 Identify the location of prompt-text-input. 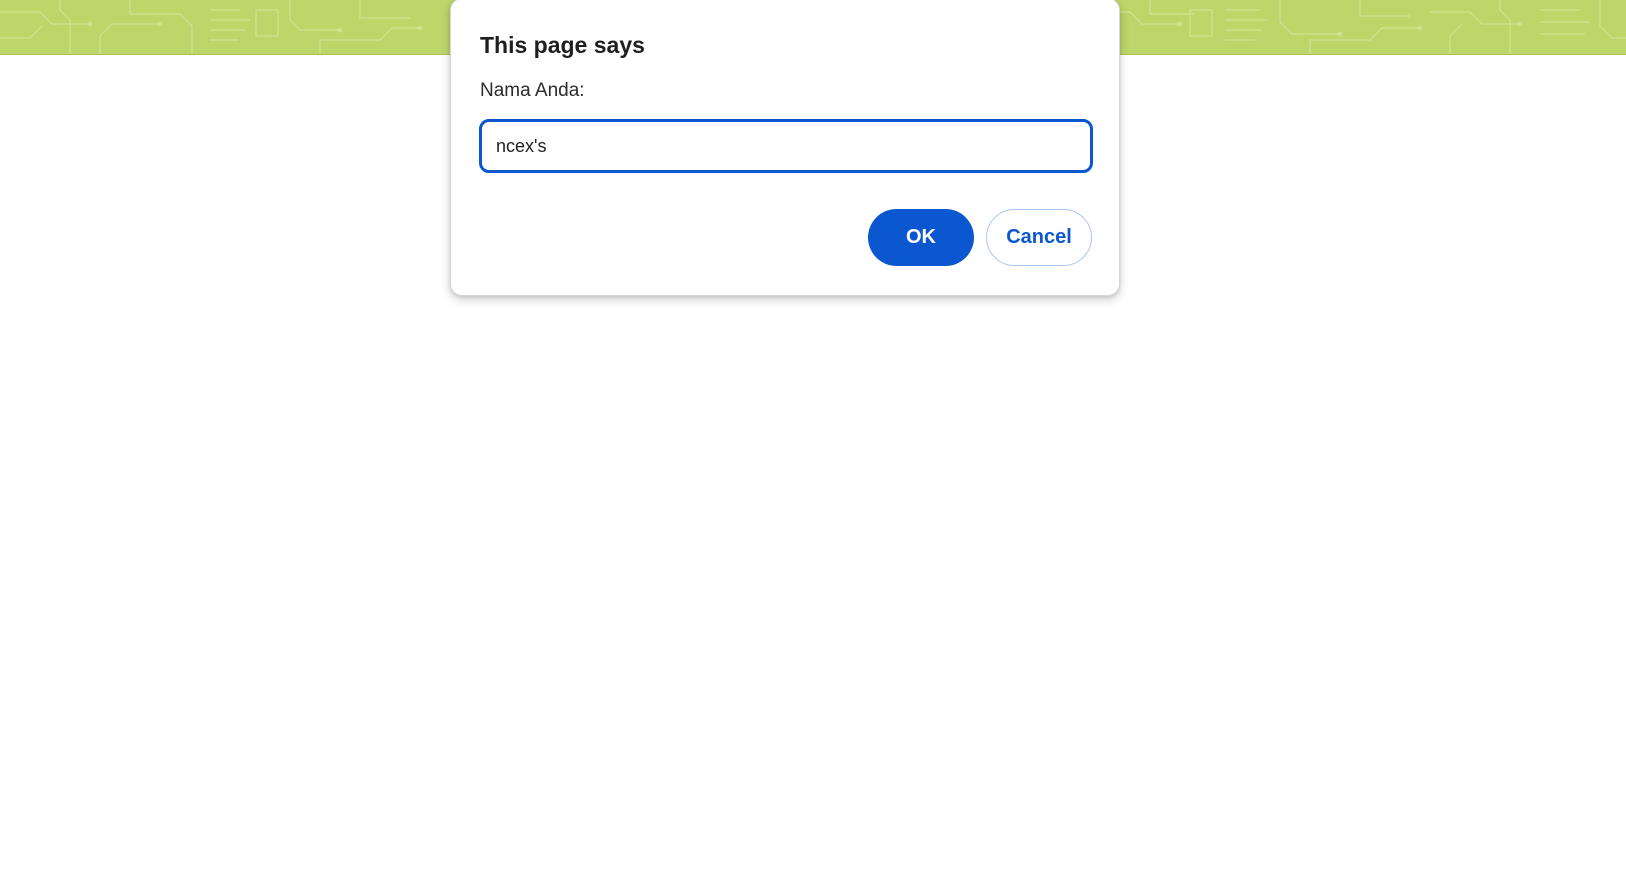
(786, 146).